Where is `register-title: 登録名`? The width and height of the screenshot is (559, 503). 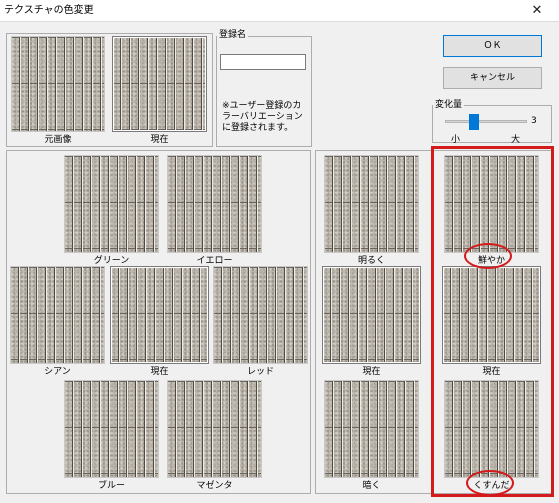 register-title: 登録名 is located at coordinates (233, 35).